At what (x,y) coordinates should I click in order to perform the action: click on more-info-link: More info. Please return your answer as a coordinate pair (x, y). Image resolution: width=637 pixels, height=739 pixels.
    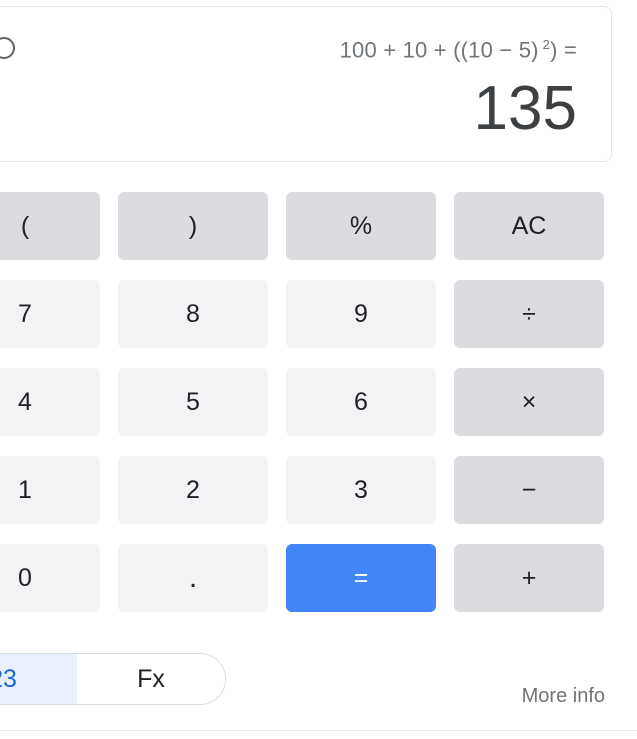
    Looking at the image, I should click on (563, 696).